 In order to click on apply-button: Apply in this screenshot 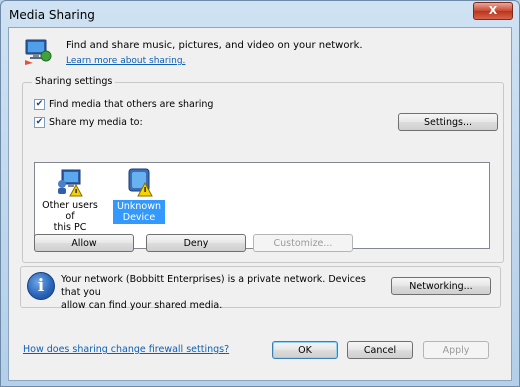, I will do `click(456, 350)`.